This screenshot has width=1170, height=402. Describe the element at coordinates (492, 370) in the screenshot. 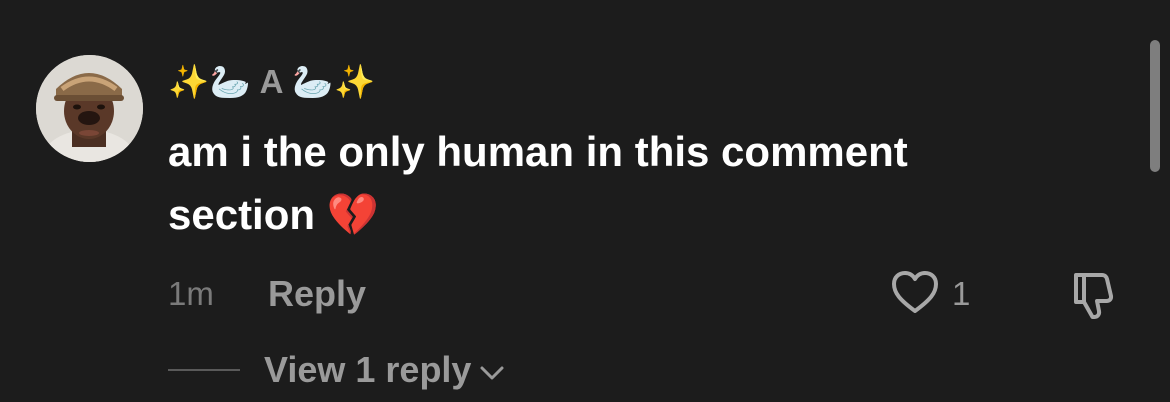

I see `chevron-down-icon` at that location.